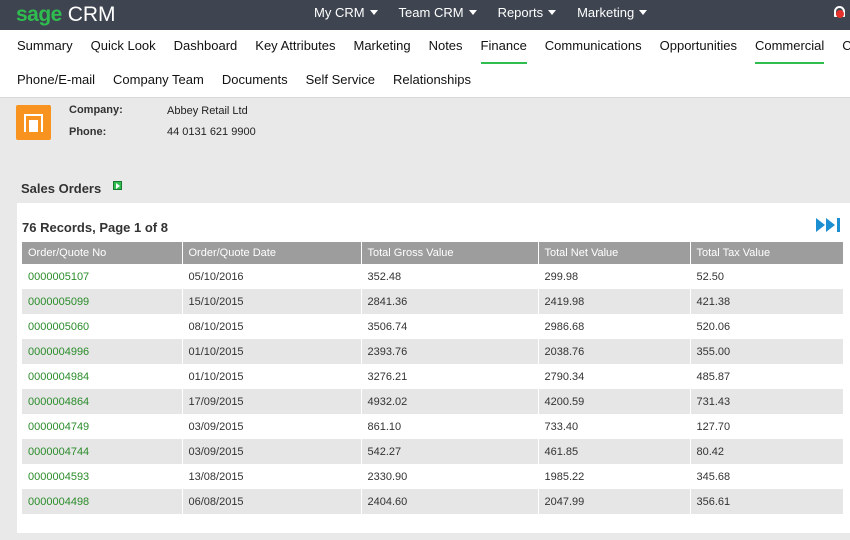 Image resolution: width=850 pixels, height=540 pixels. Describe the element at coordinates (431, 12) in the screenshot. I see `top-menu-label: Team CRM` at that location.